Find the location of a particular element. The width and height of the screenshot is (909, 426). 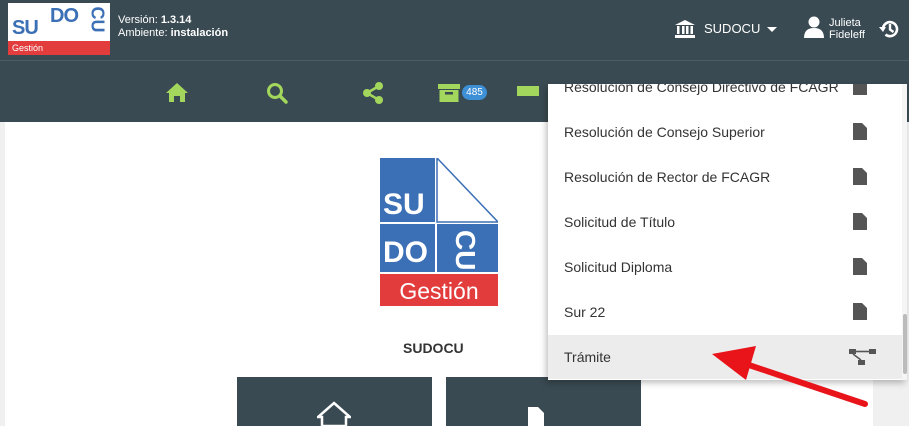

institution-icon is located at coordinates (685, 29).